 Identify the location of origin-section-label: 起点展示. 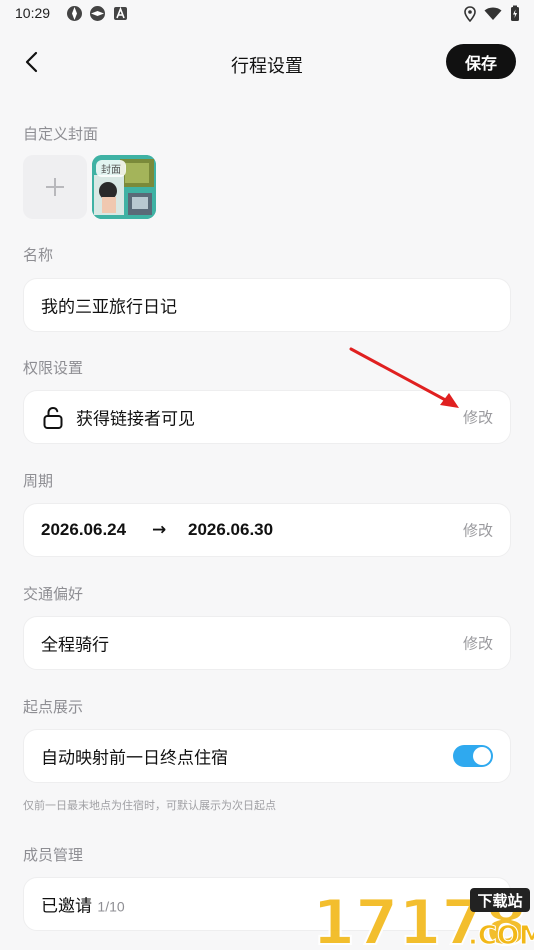
(53, 707).